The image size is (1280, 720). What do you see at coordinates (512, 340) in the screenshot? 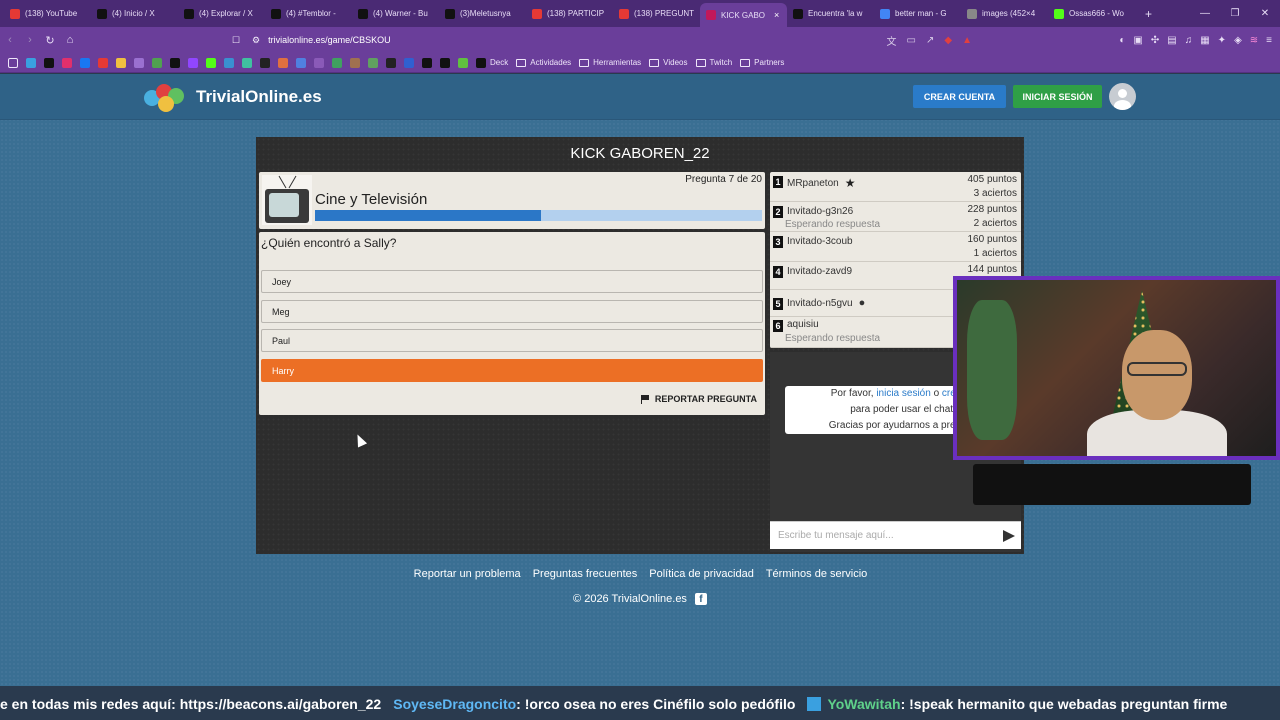
I see `answer-option: Paul` at bounding box center [512, 340].